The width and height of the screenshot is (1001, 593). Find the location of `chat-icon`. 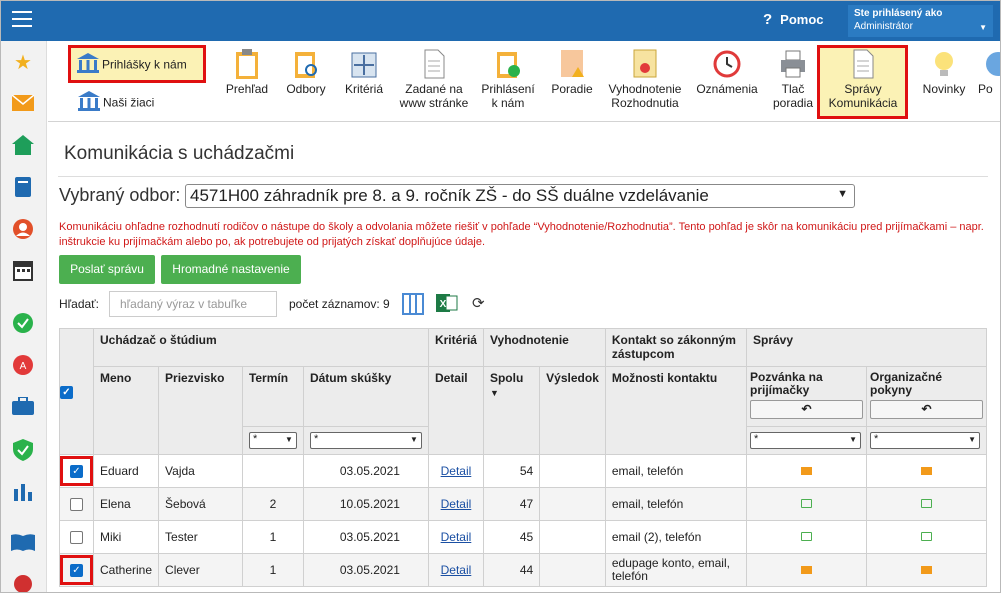

chat-icon is located at coordinates (23, 583).